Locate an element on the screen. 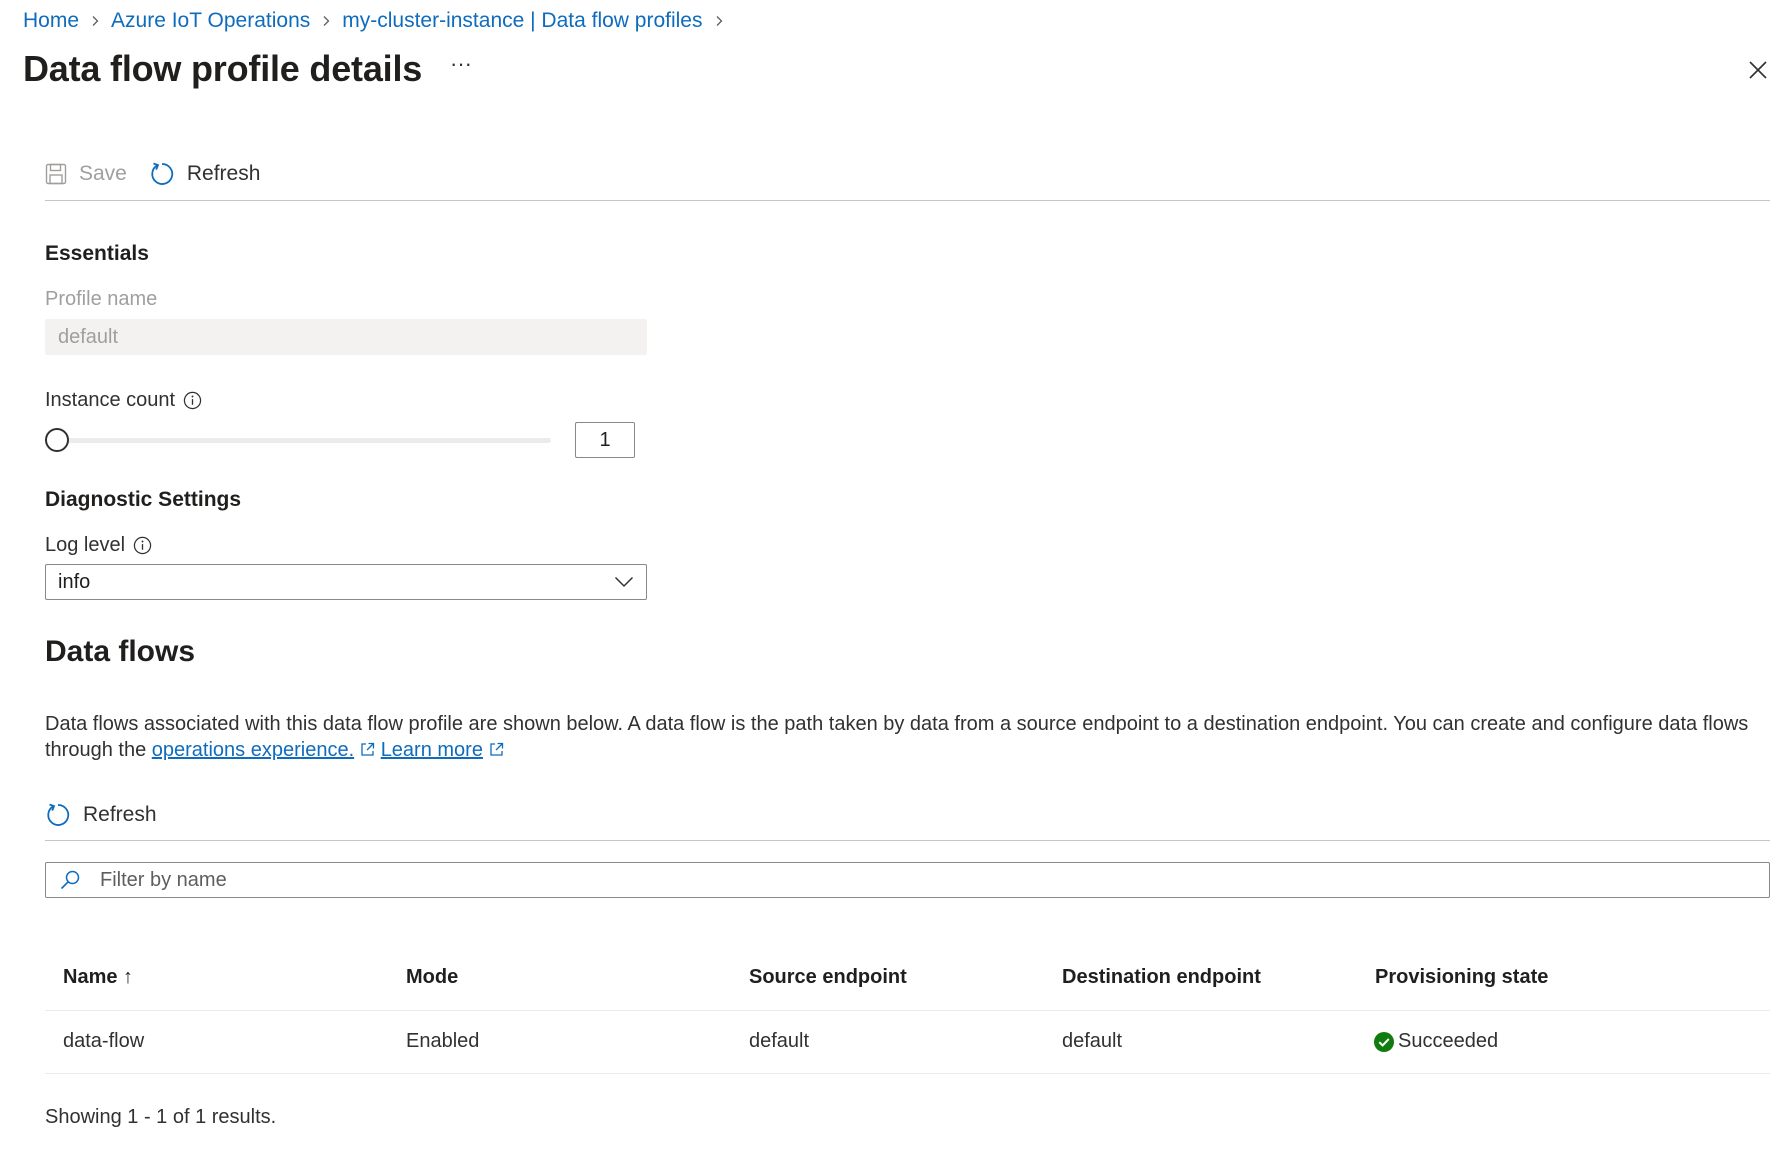  close-icon is located at coordinates (1758, 70).